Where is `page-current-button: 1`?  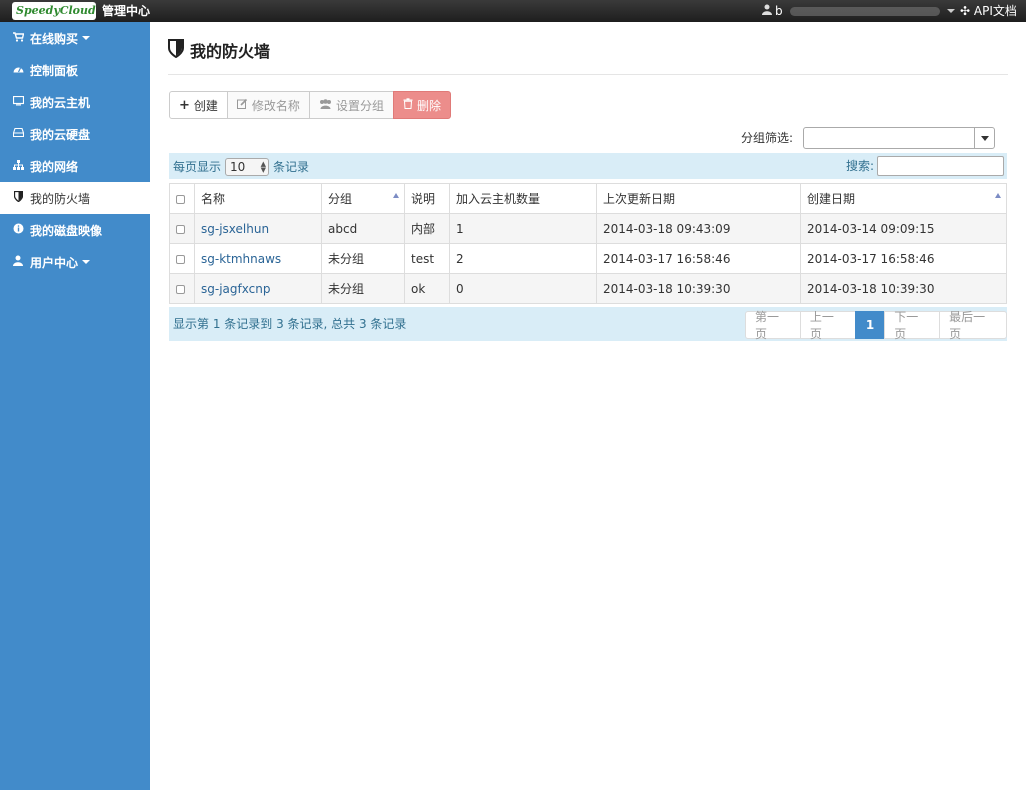
page-current-button: 1 is located at coordinates (870, 325).